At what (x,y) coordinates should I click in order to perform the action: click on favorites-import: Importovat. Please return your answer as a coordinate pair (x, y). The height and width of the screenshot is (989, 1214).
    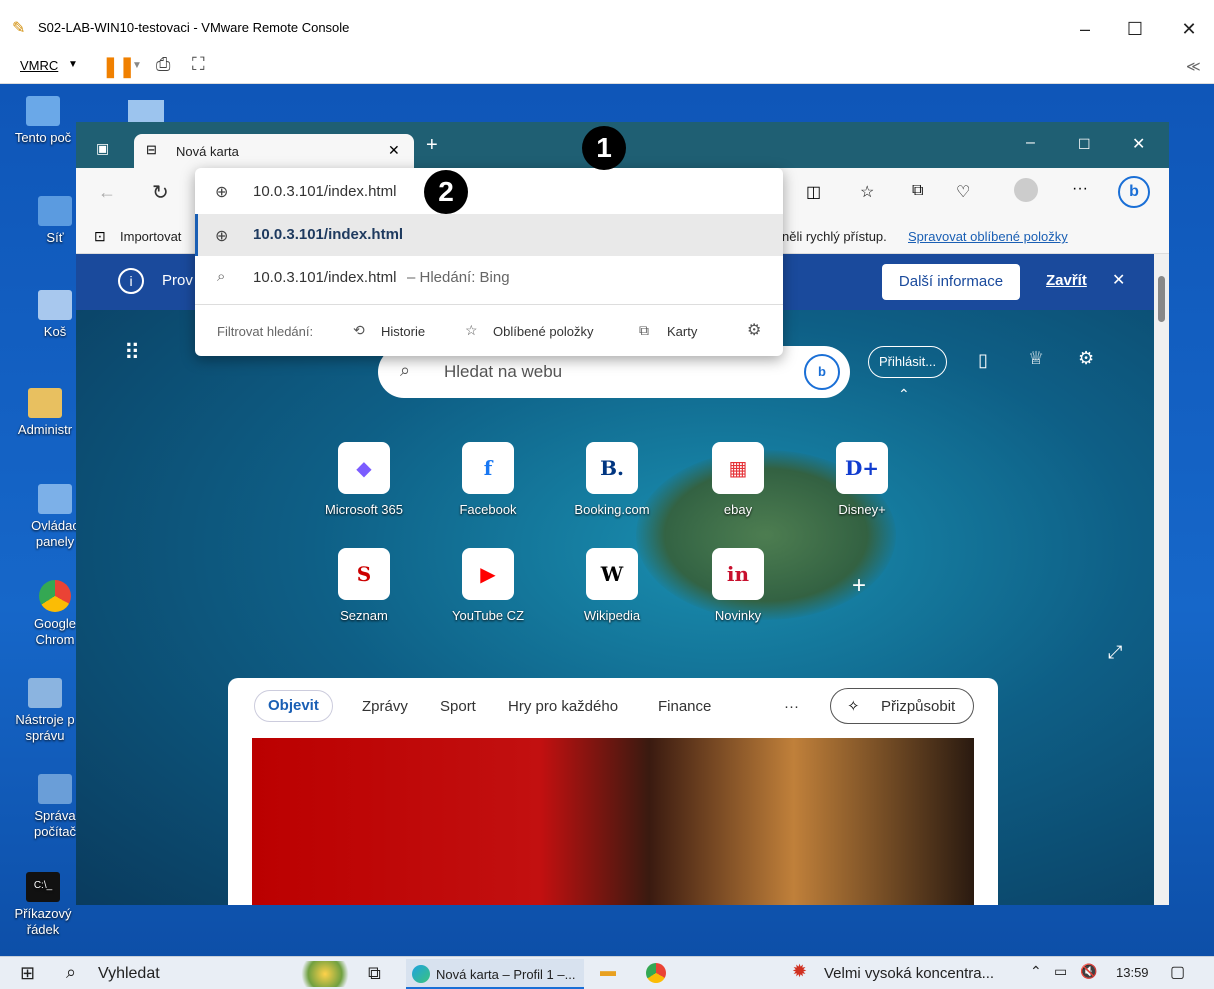
    Looking at the image, I should click on (150, 236).